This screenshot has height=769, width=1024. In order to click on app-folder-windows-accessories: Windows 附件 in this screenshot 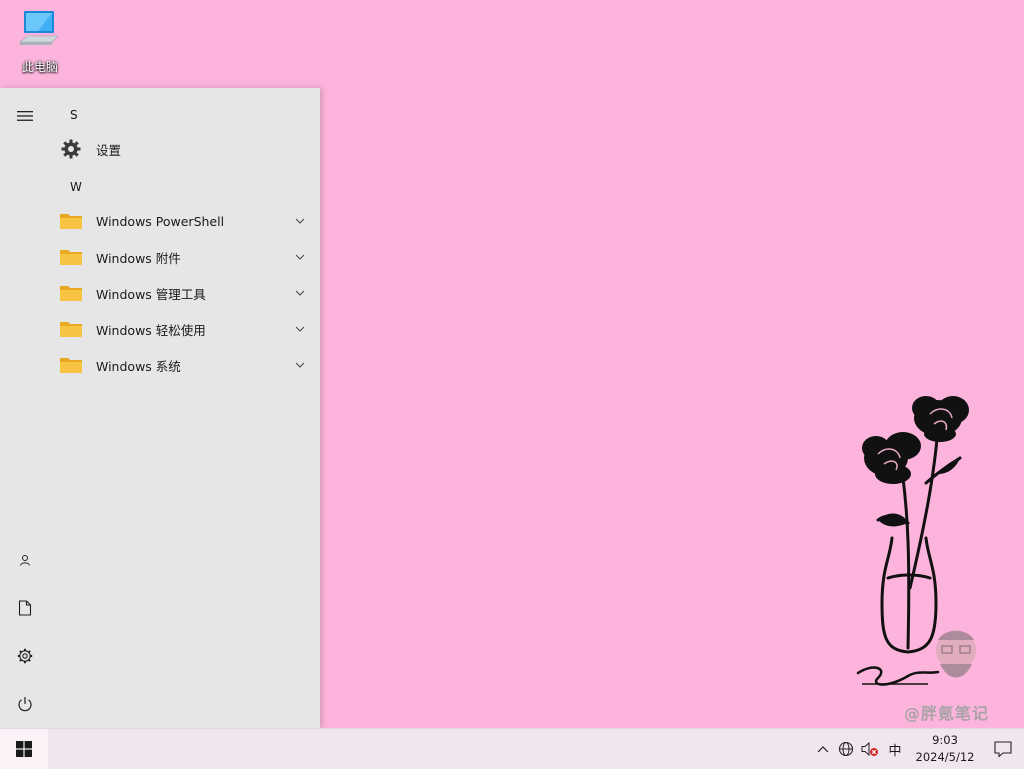, I will do `click(182, 257)`.